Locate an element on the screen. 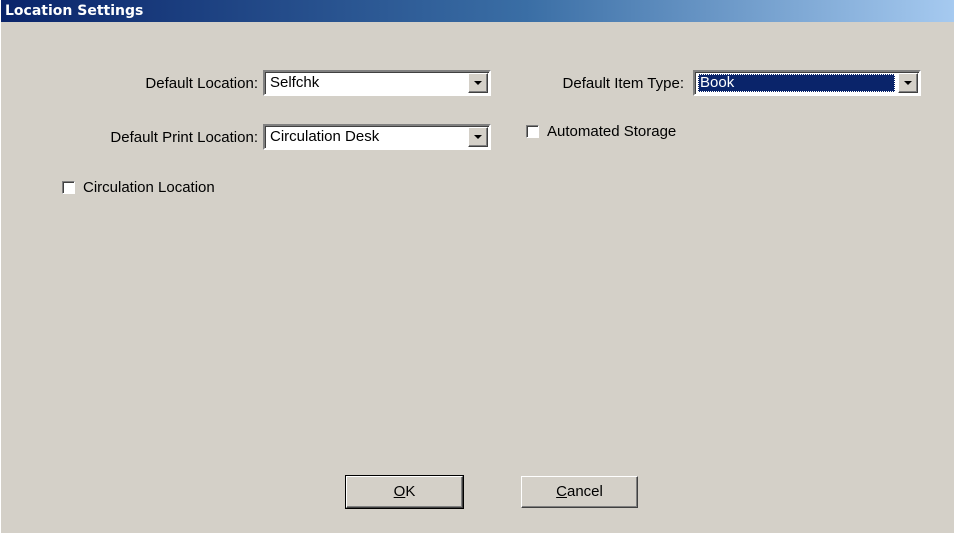 The height and width of the screenshot is (533, 954). default-item-type-select: Book is located at coordinates (807, 83).